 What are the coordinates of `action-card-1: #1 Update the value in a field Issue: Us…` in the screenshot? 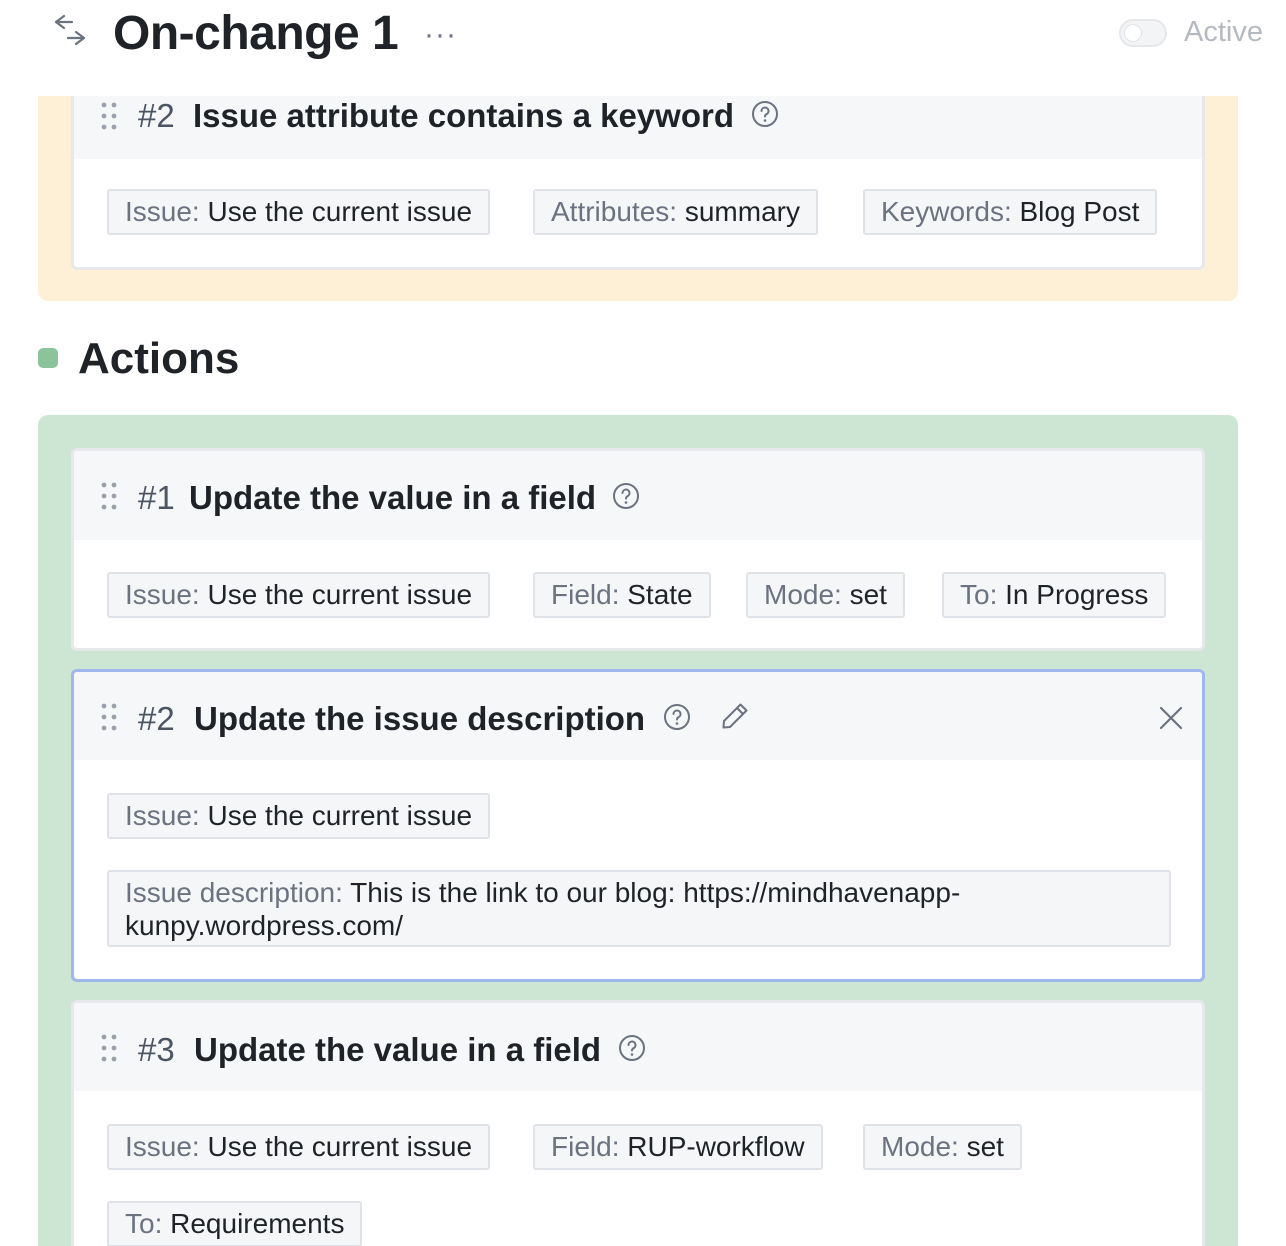 It's located at (638, 549).